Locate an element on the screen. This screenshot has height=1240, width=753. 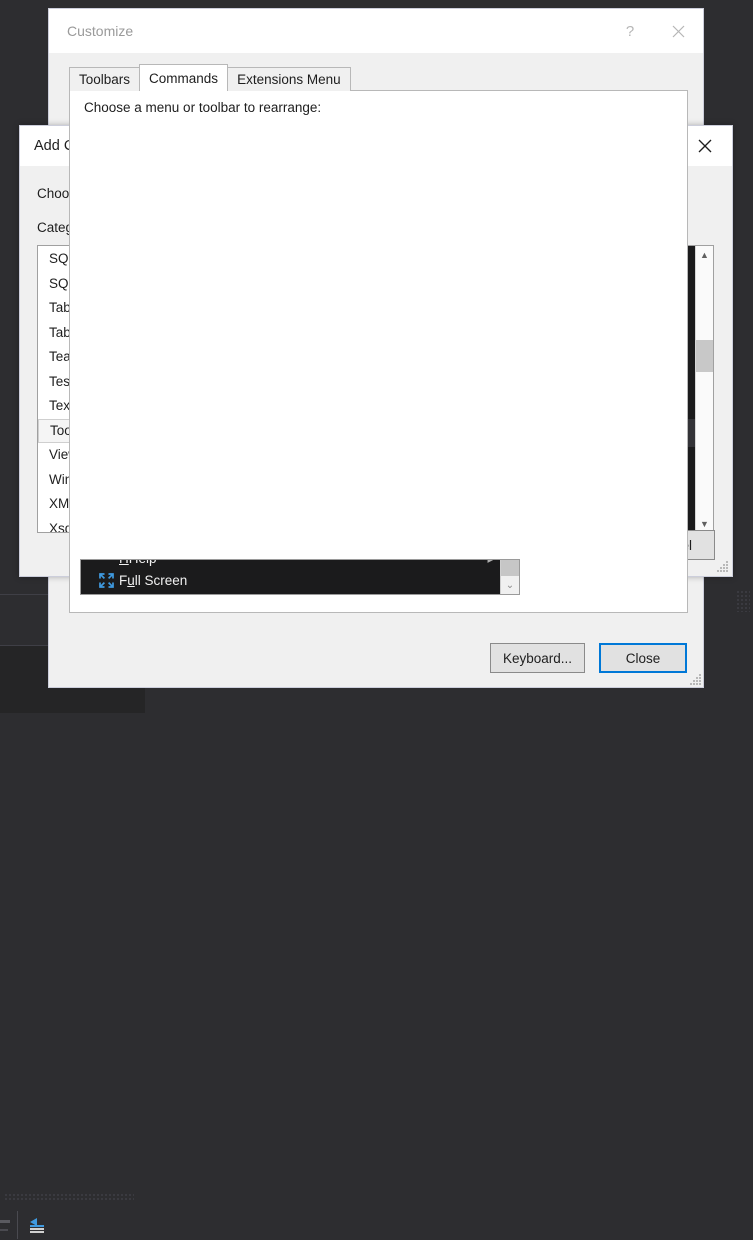
rearrange-label: Choose a menu or toolbar to rearrange: is located at coordinates (203, 107).